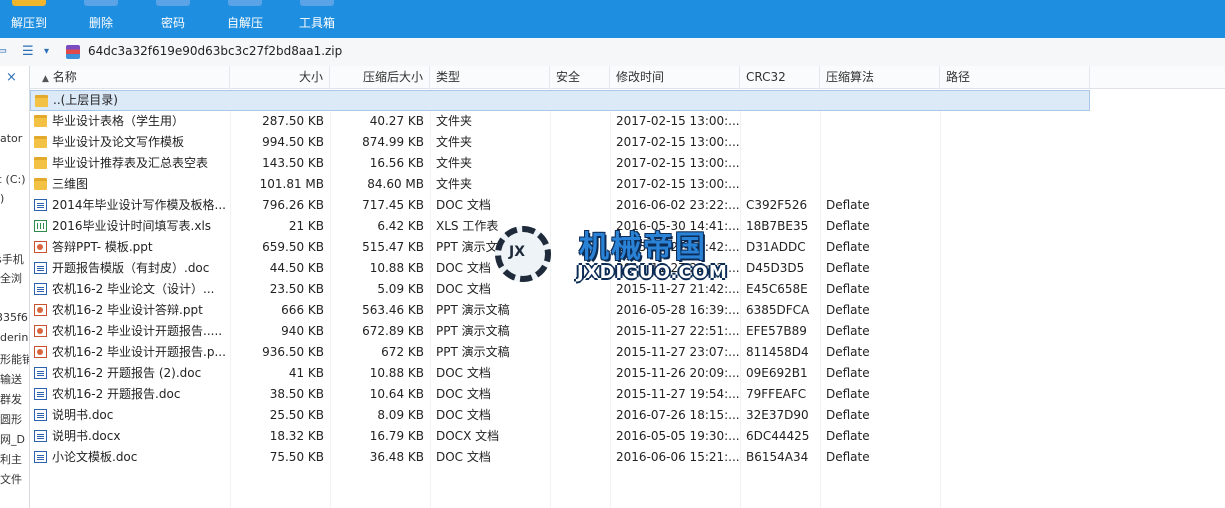 The image size is (1225, 508). Describe the element at coordinates (293, 352) in the screenshot. I see `file-size: 936.50 KB` at that location.